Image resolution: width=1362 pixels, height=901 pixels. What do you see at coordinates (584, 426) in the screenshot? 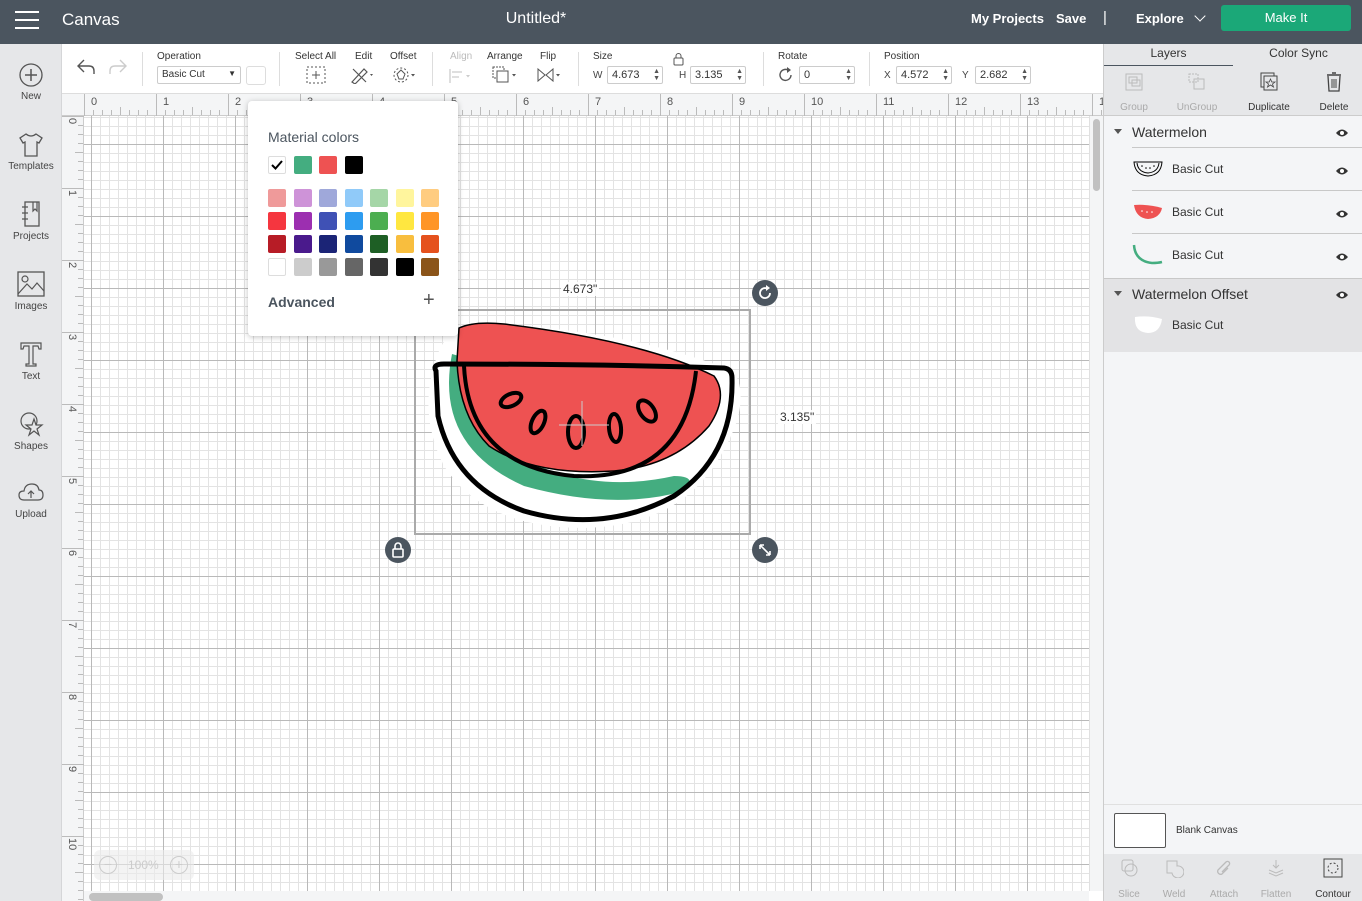
I see `watermelon-artwork` at bounding box center [584, 426].